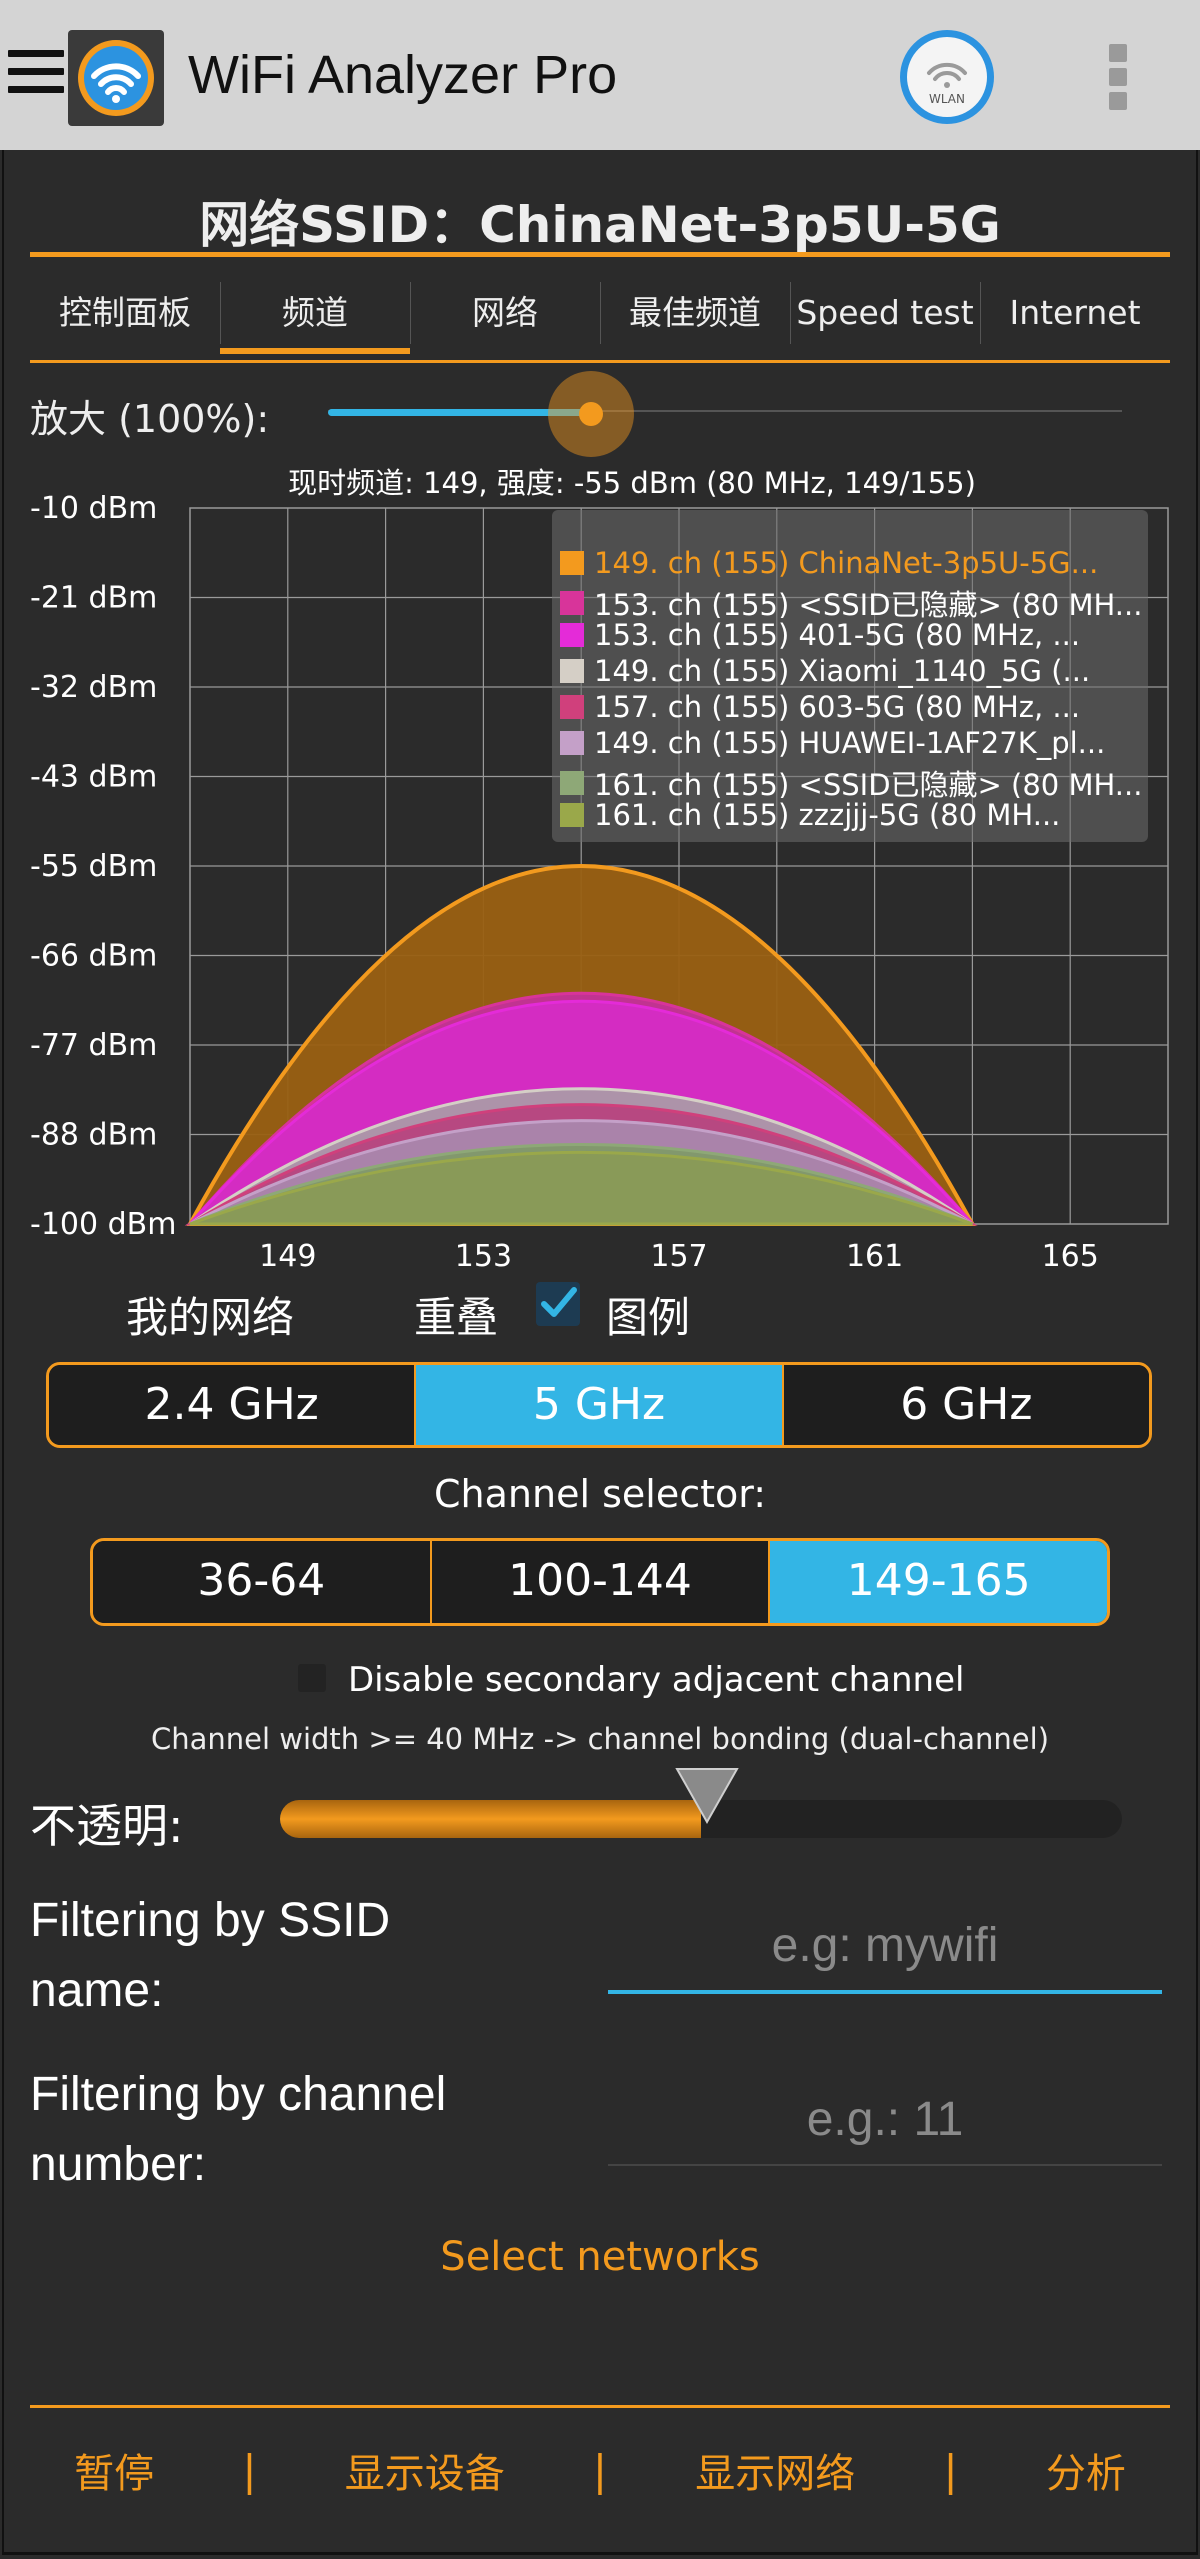  I want to click on checkmark-icon, so click(559, 1302).